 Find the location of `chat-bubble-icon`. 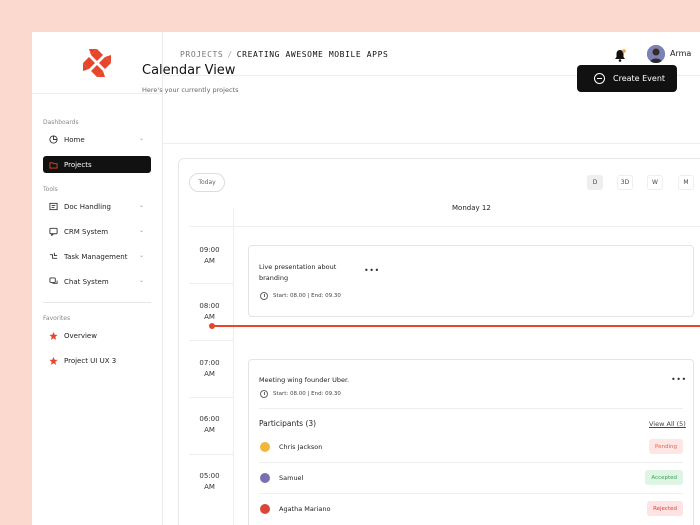

chat-bubble-icon is located at coordinates (53, 231).